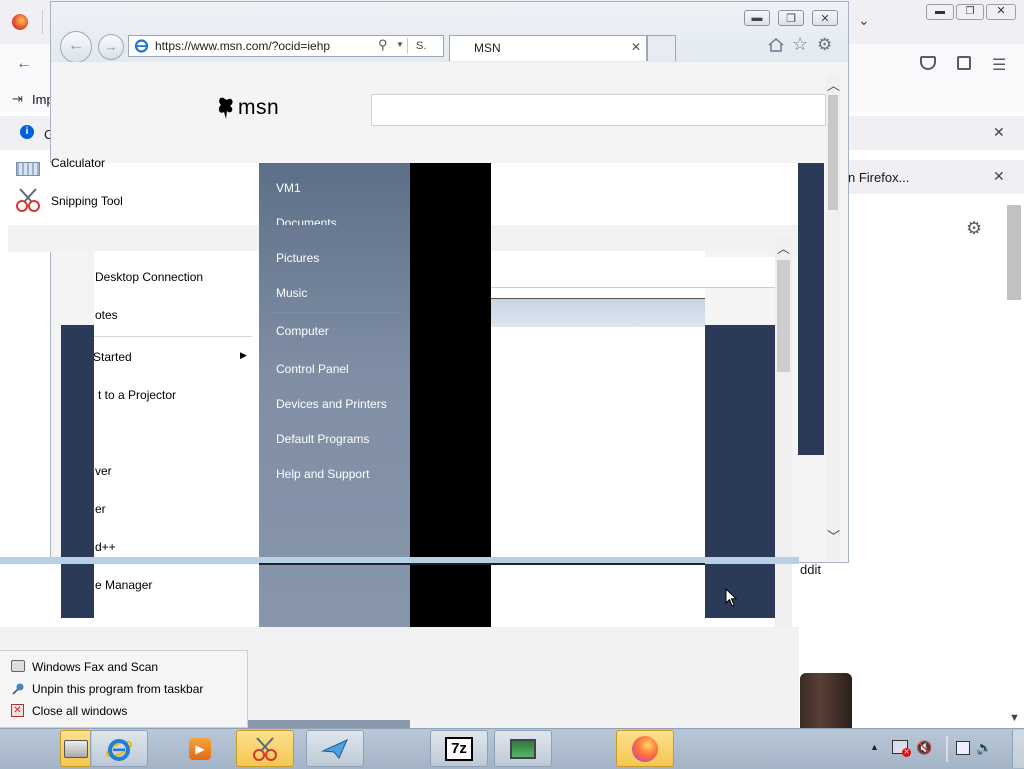  Describe the element at coordinates (400, 44) in the screenshot. I see `ie-dropdown-icon: ▼` at that location.